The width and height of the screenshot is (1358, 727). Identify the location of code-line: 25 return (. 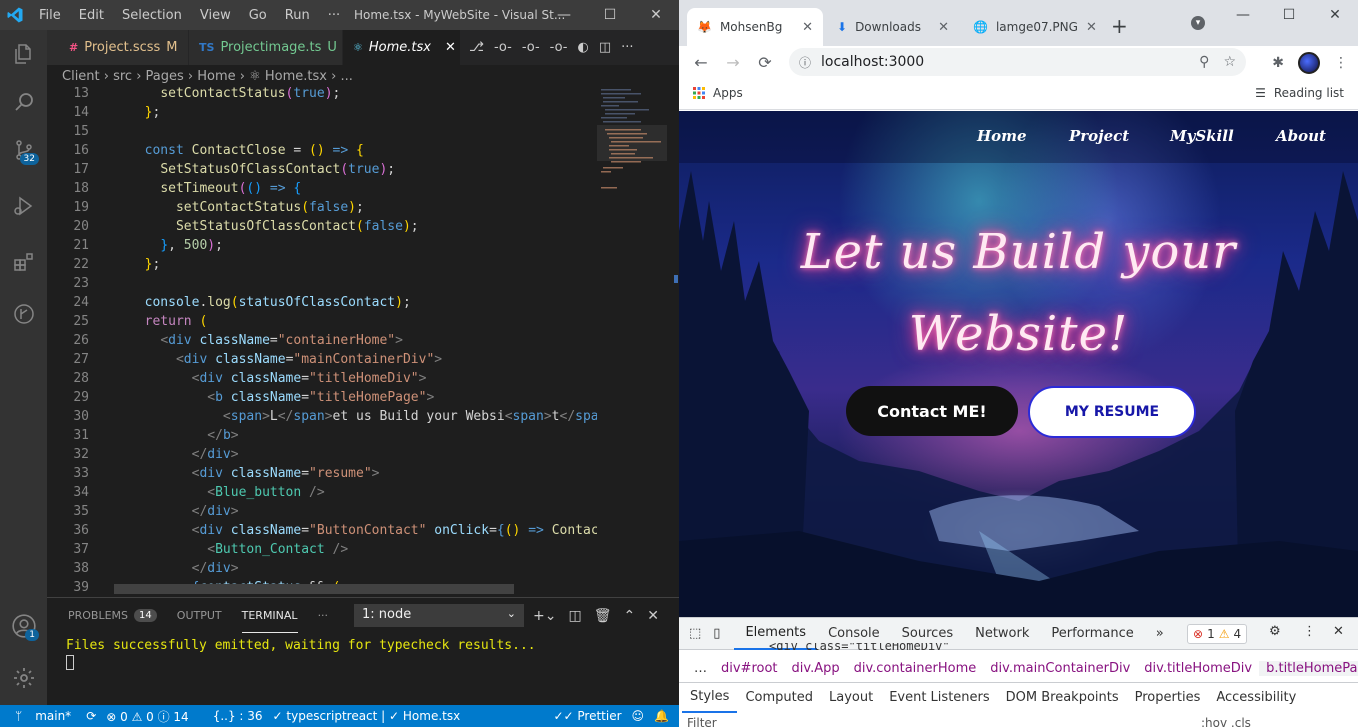
(322, 321).